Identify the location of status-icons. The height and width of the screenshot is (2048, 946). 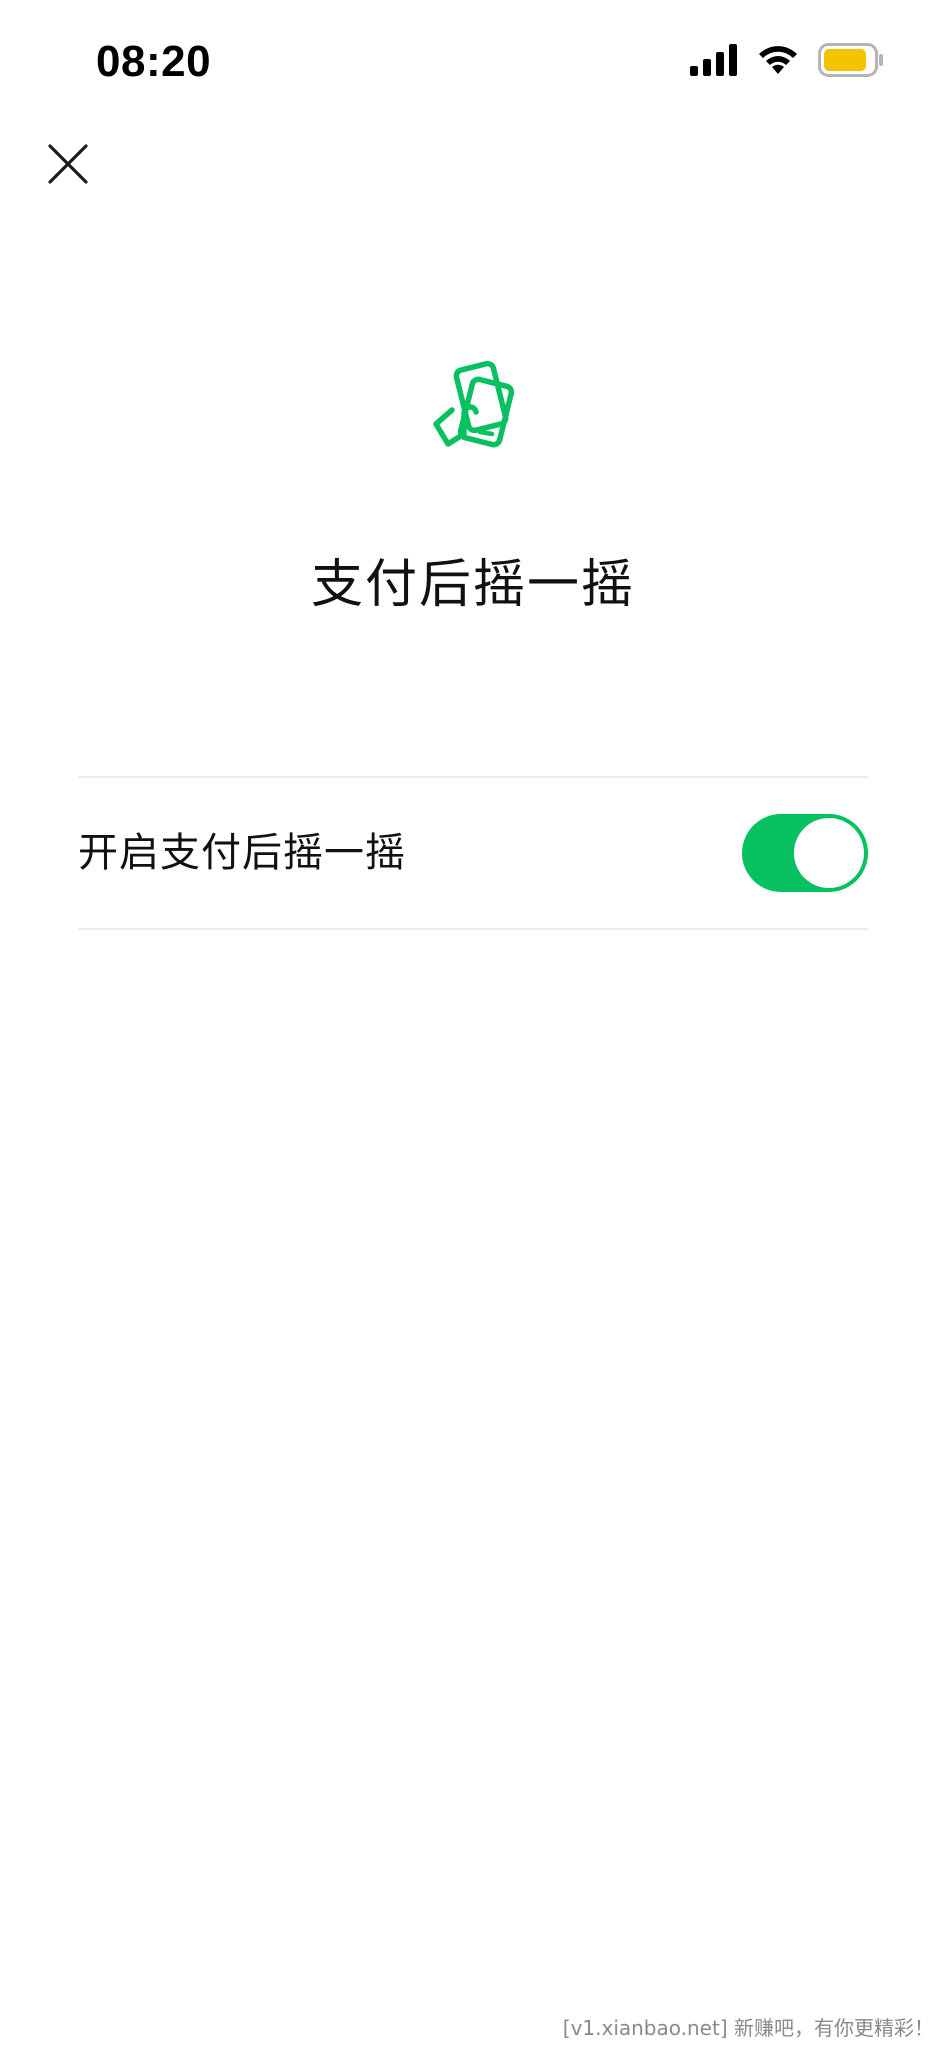
(787, 62).